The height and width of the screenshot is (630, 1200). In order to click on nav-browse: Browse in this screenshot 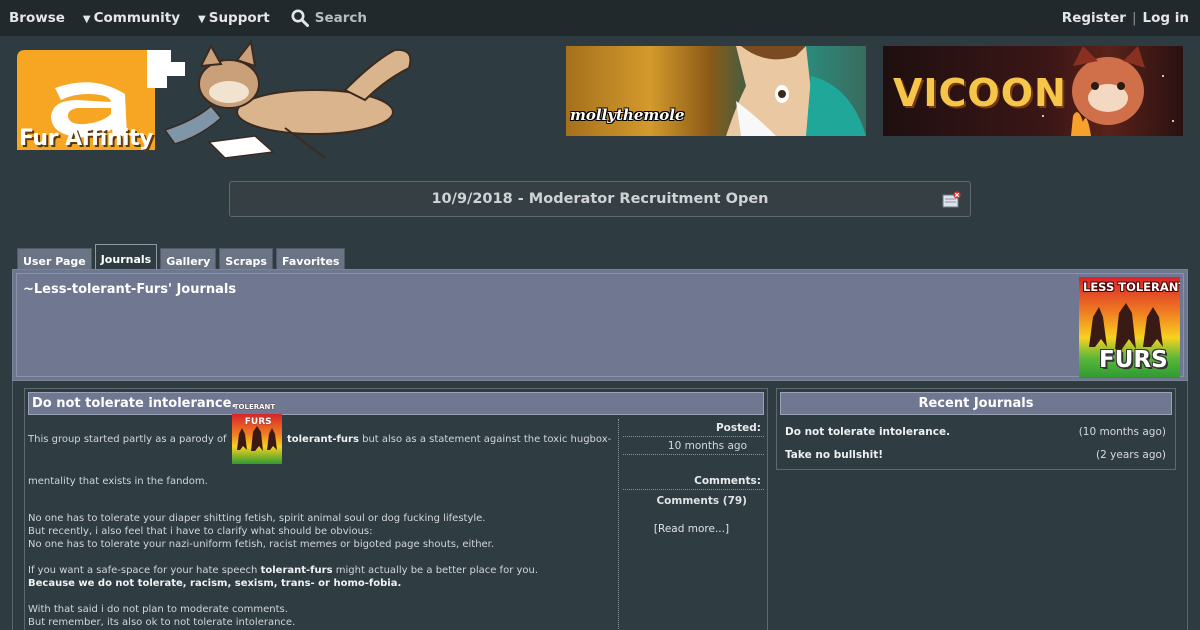, I will do `click(37, 18)`.